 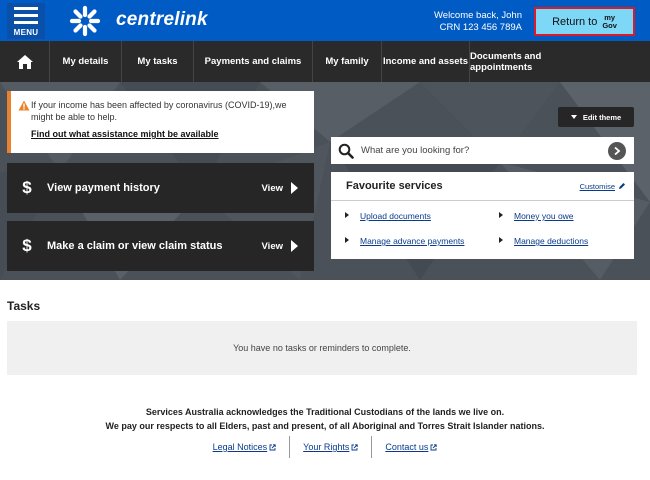 I want to click on fav-manage-deductions: Manage deductions, so click(x=551, y=241).